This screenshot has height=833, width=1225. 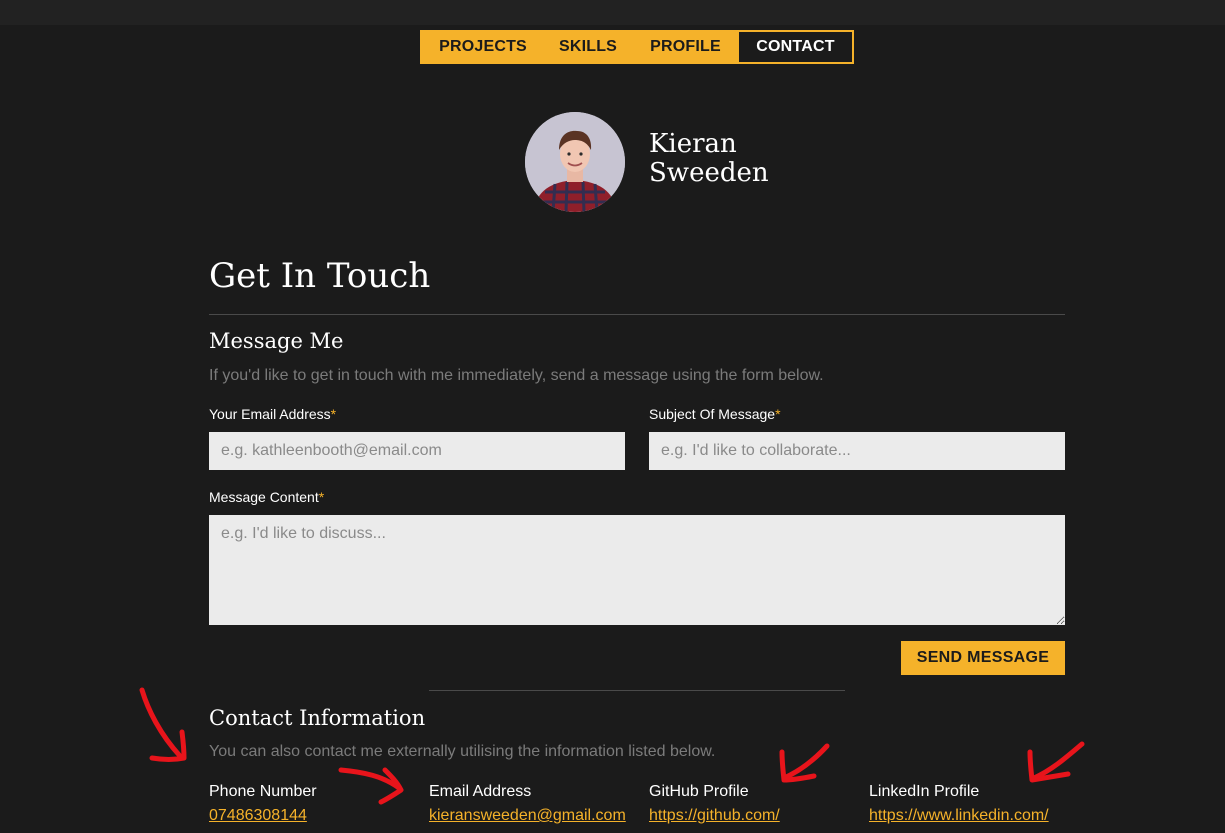 I want to click on content-field-label: Message Content*, so click(x=266, y=497).